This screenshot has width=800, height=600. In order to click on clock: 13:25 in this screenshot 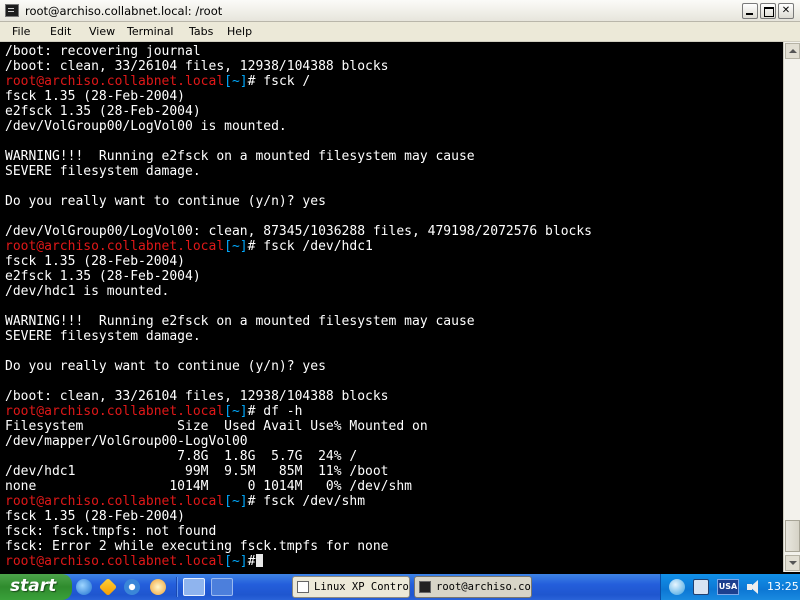, I will do `click(783, 586)`.